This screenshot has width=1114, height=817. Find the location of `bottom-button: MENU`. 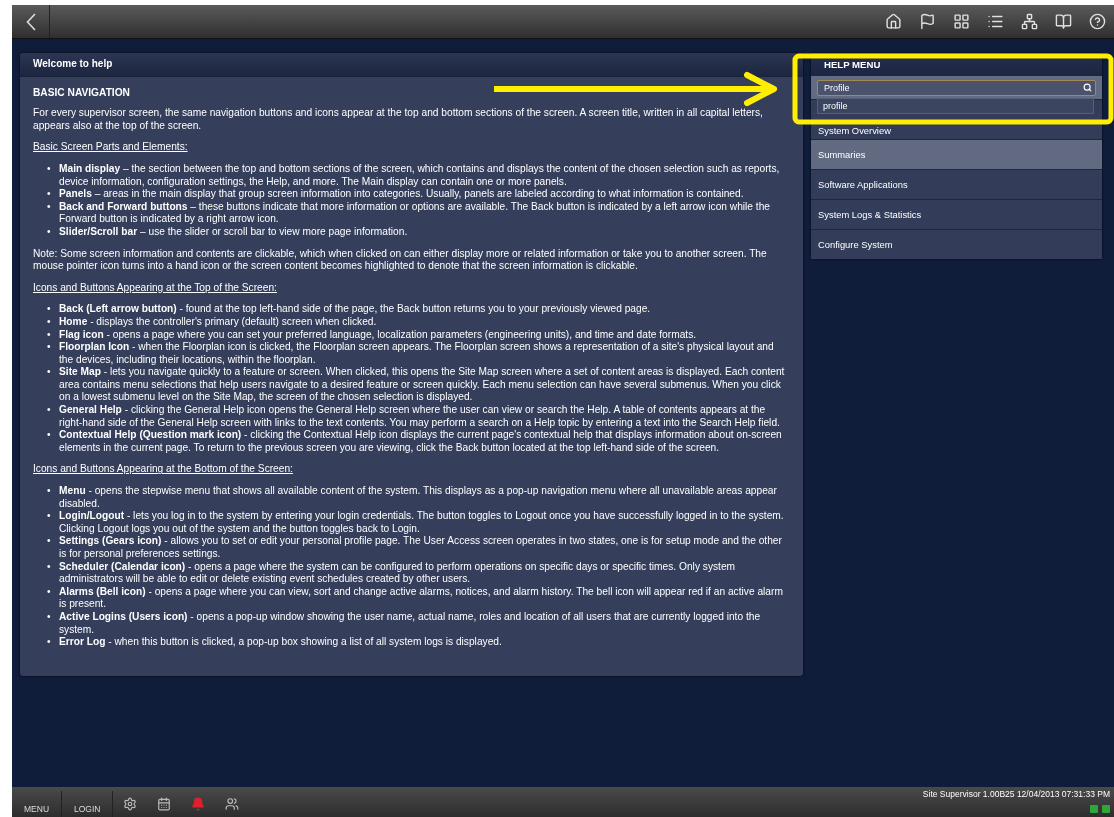

bottom-button: MENU is located at coordinates (37, 804).